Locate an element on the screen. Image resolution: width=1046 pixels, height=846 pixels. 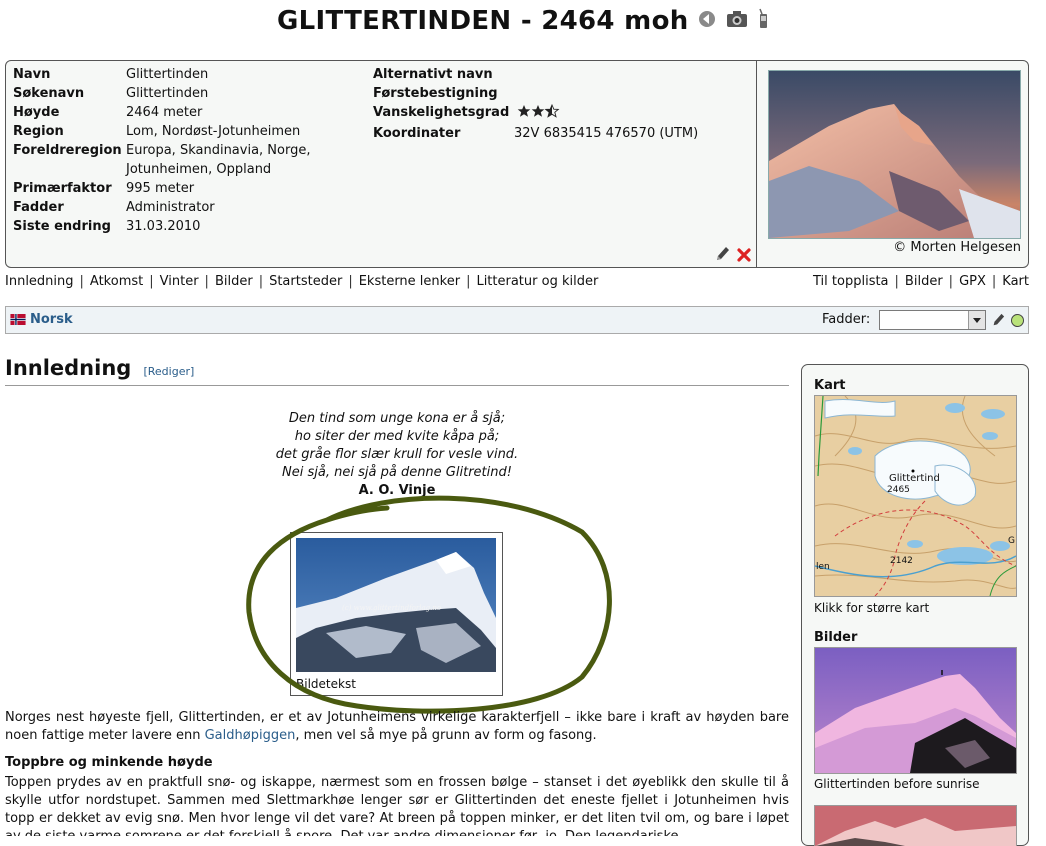
language-link: Norsk is located at coordinates (51, 319).